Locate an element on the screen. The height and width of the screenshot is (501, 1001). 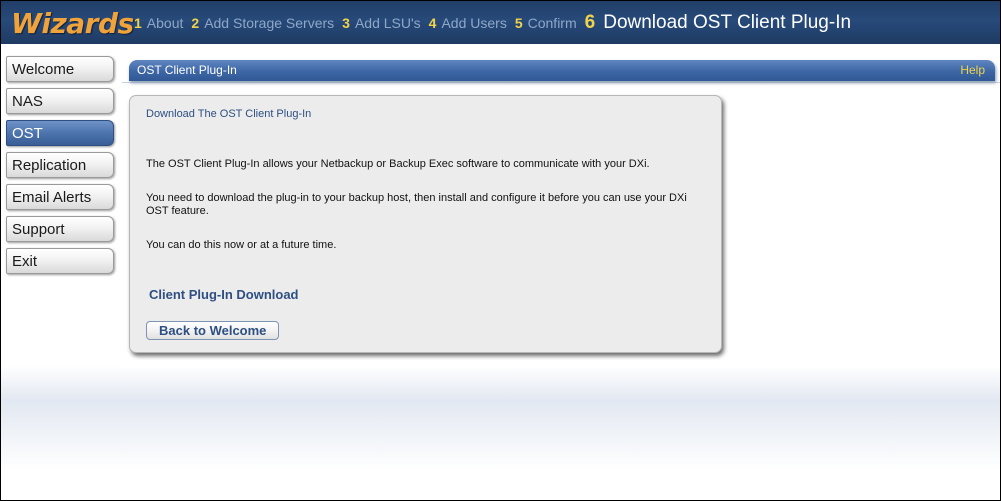
step-label: Add Users is located at coordinates (474, 22).